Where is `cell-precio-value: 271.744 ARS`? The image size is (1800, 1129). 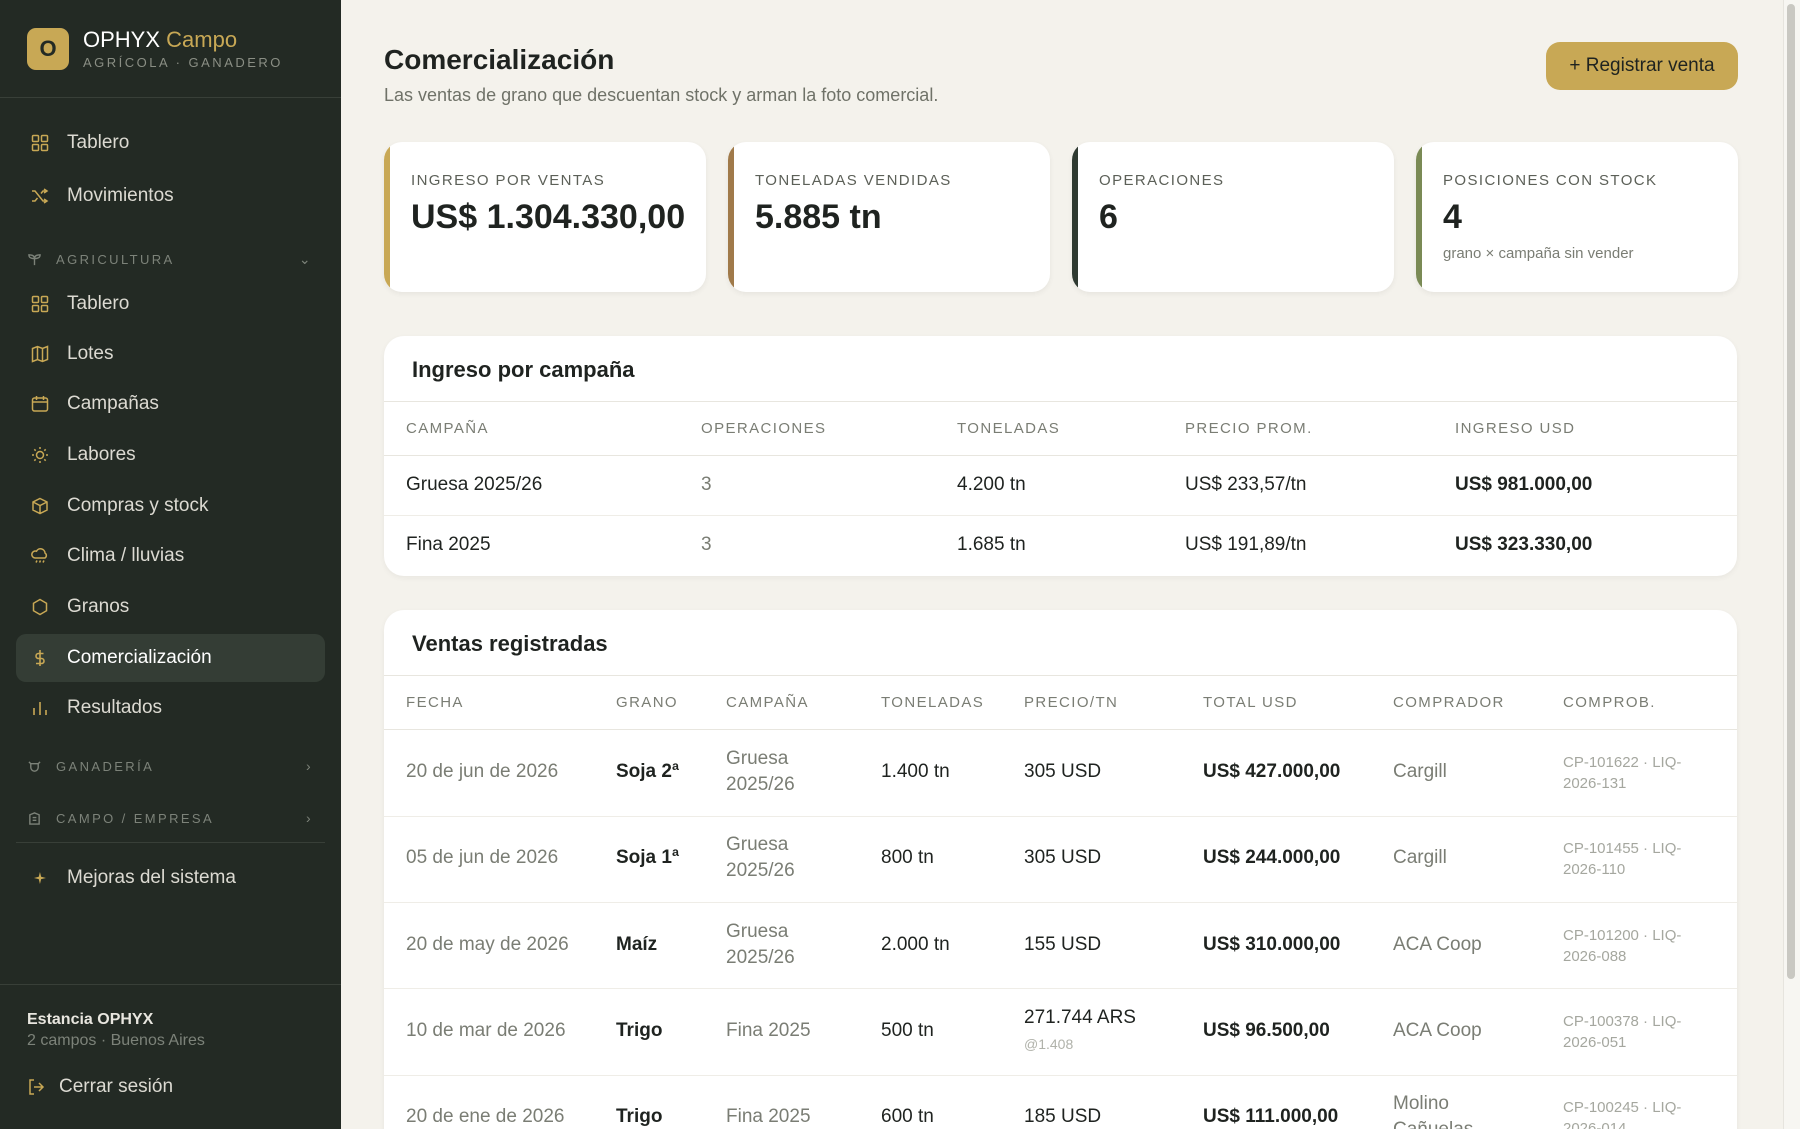 cell-precio-value: 271.744 ARS is located at coordinates (1080, 1017).